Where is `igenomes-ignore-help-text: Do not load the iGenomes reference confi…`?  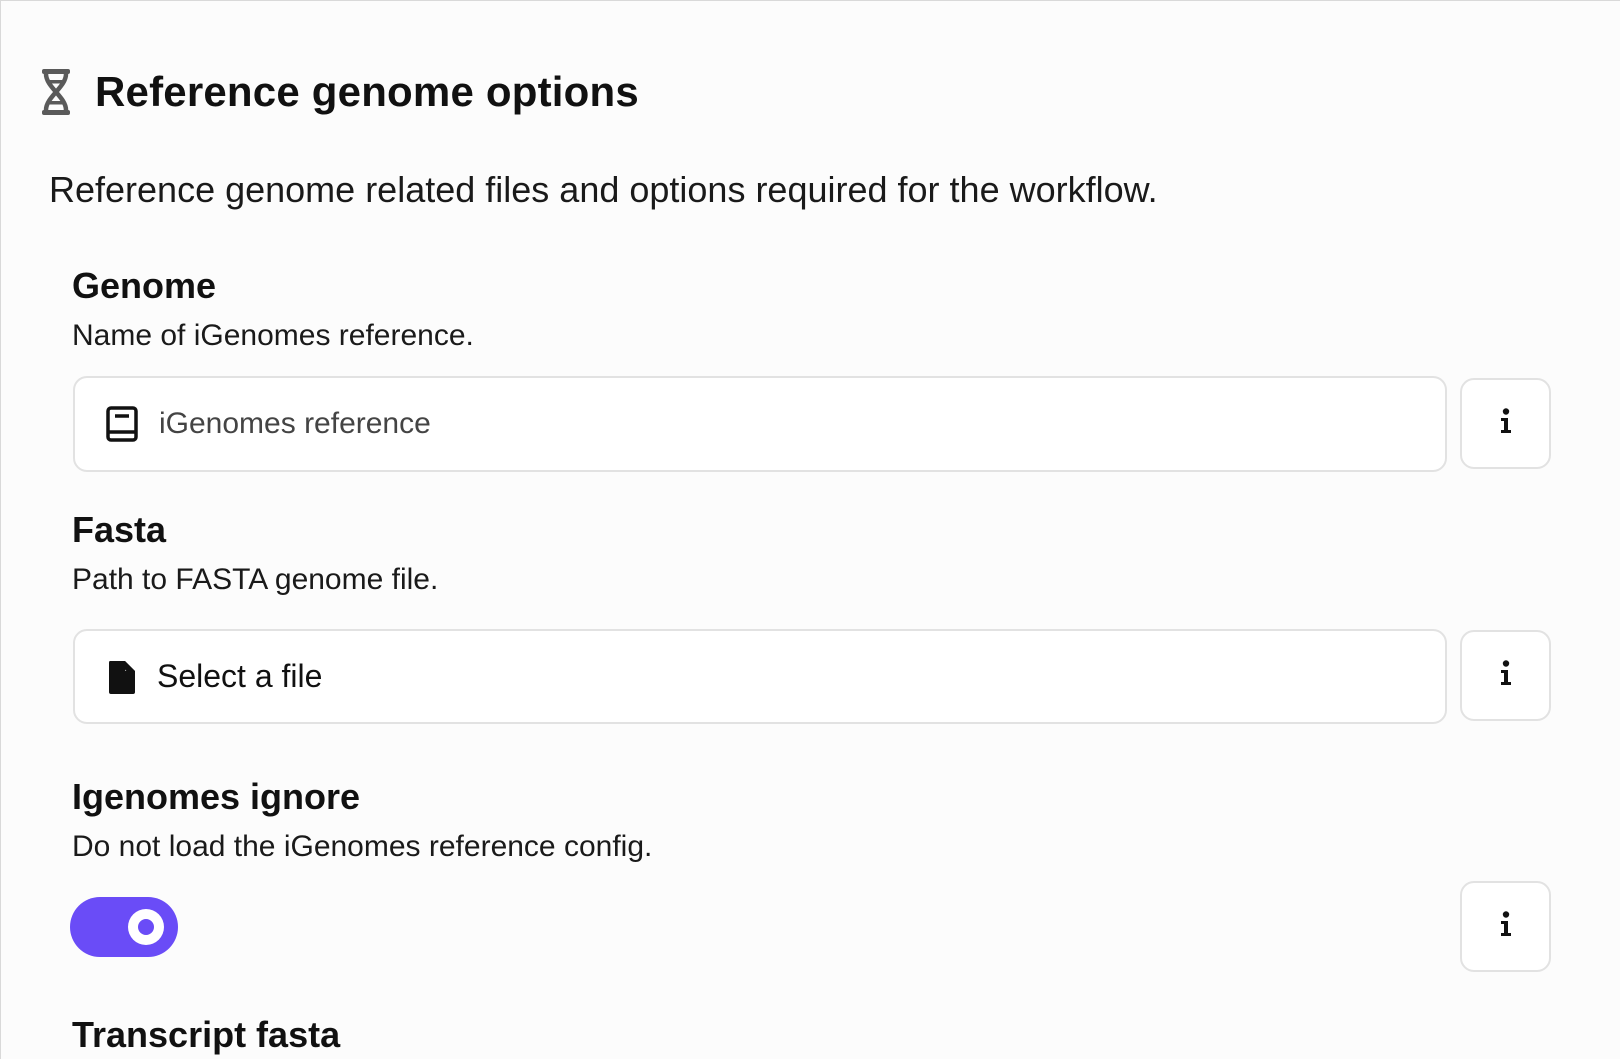
igenomes-ignore-help-text: Do not load the iGenomes reference confi… is located at coordinates (362, 846).